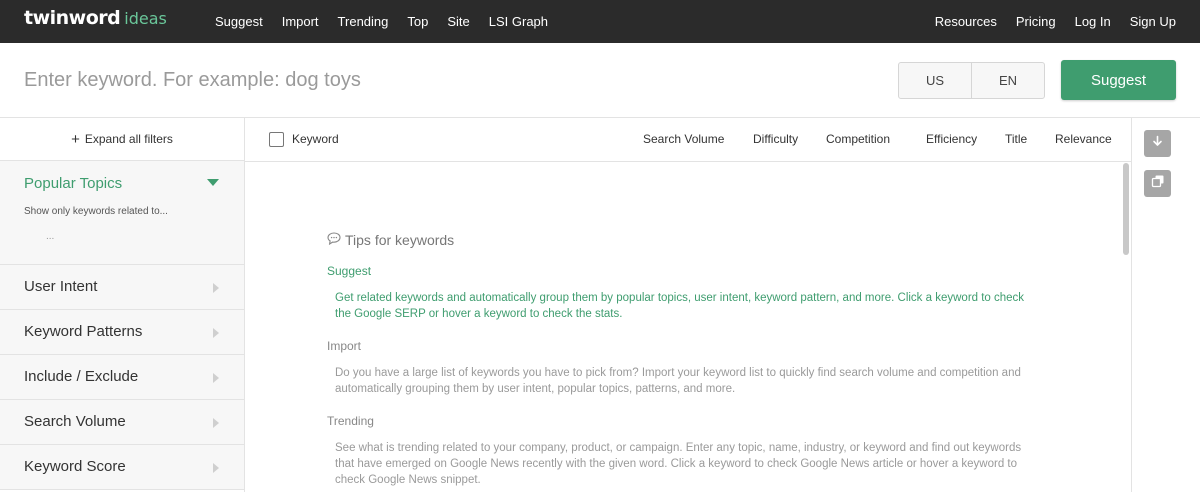 The width and height of the screenshot is (1200, 492). What do you see at coordinates (300, 21) in the screenshot?
I see `nav-link-import: Import` at bounding box center [300, 21].